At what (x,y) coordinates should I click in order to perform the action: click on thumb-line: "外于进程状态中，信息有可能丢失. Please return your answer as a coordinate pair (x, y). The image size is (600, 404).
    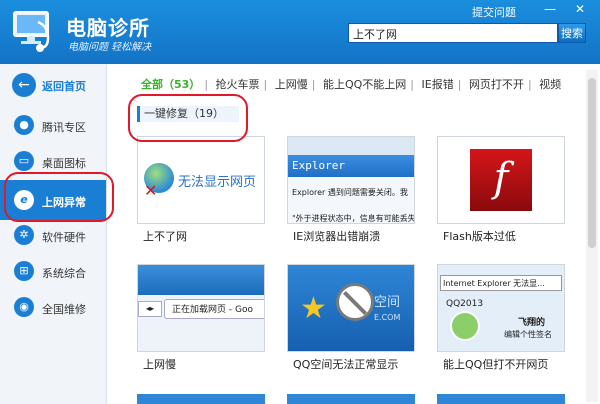
    Looking at the image, I should click on (353, 218).